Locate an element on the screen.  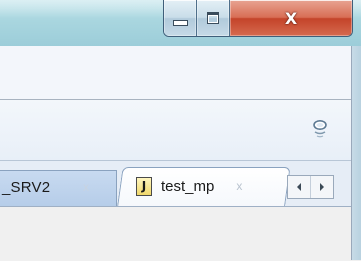
scroll-left-button is located at coordinates (299, 187).